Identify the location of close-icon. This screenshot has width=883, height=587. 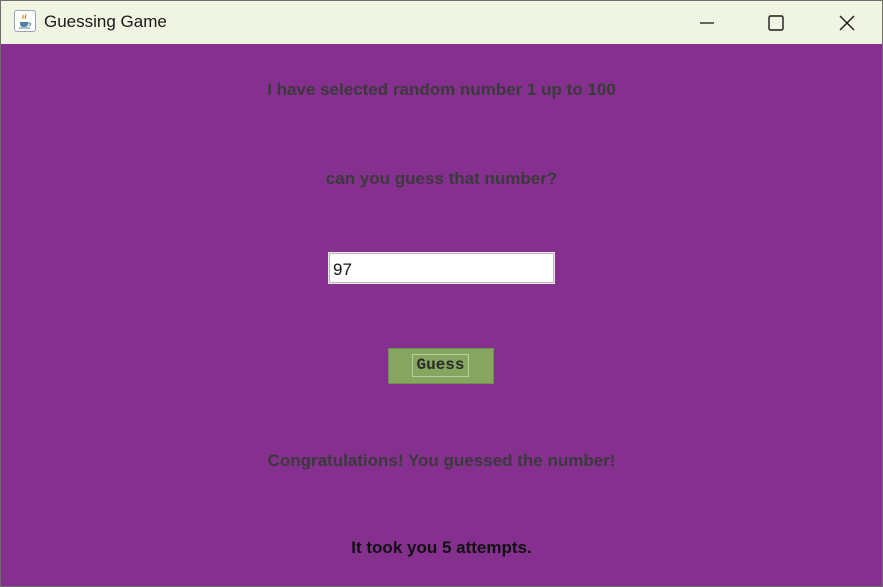
(847, 23).